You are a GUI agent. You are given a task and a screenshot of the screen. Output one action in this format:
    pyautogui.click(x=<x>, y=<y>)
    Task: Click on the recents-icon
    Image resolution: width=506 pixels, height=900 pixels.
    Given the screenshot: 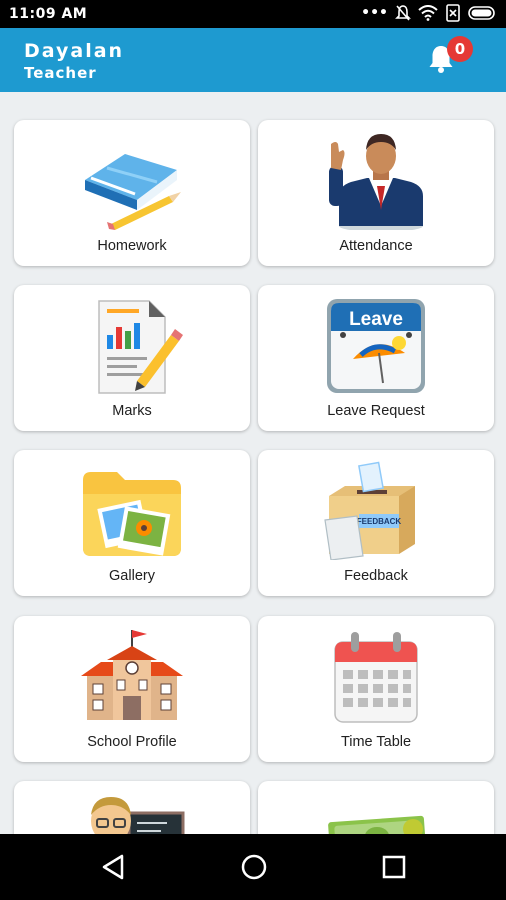 What is the action you would take?
    pyautogui.click(x=394, y=867)
    